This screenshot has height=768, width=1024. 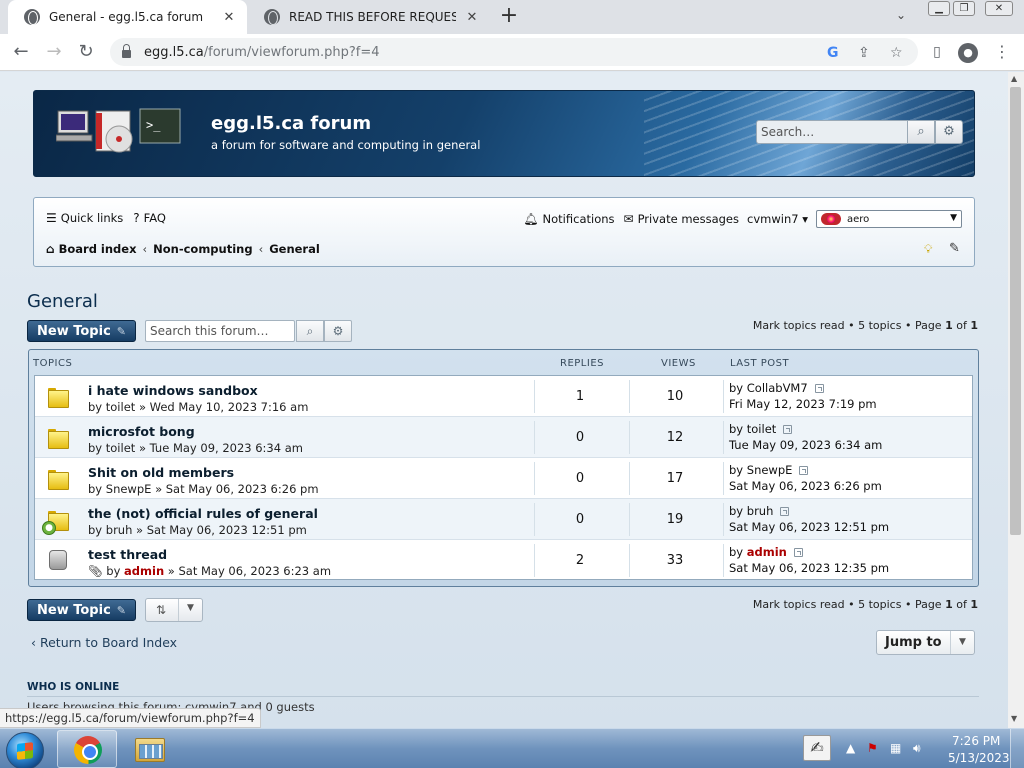 I want to click on forum-search-button: ⌕, so click(x=310, y=331).